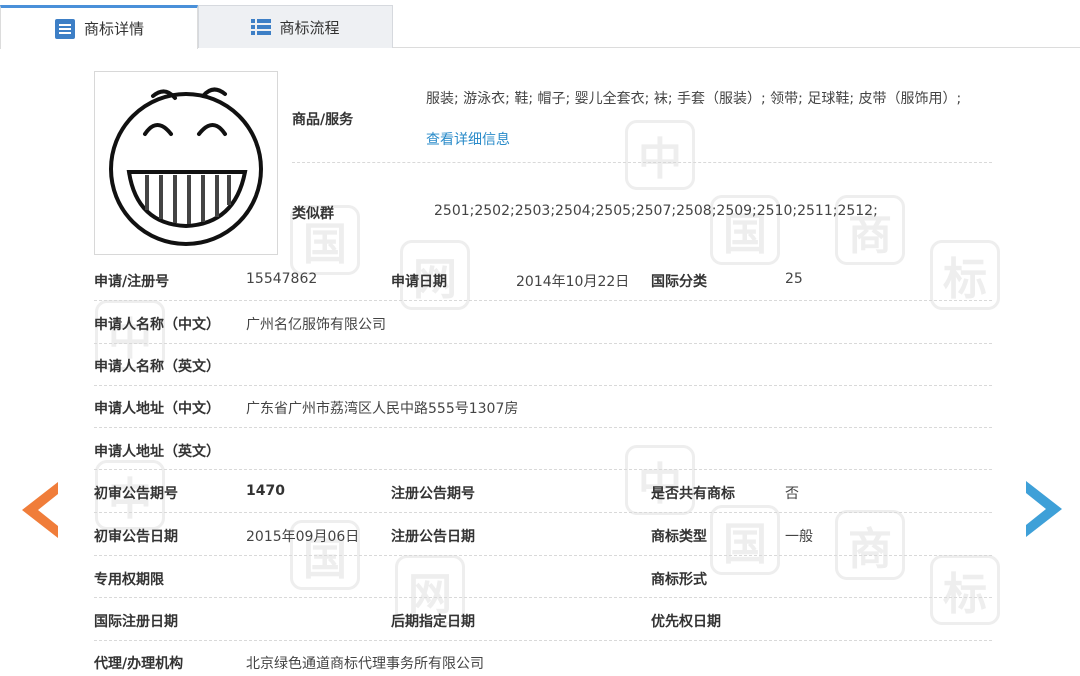 The image size is (1080, 676). I want to click on reg-no-value: 15547862, so click(282, 279).